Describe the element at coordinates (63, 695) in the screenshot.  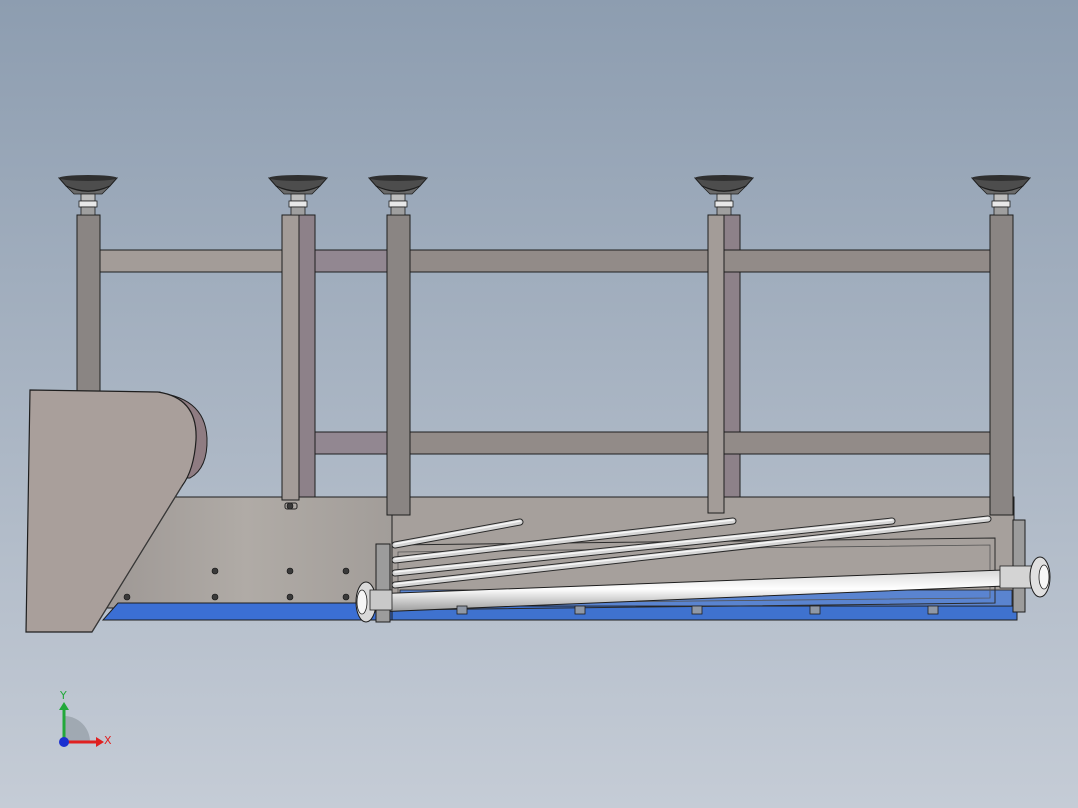
I see `y-axis-label: Y` at that location.